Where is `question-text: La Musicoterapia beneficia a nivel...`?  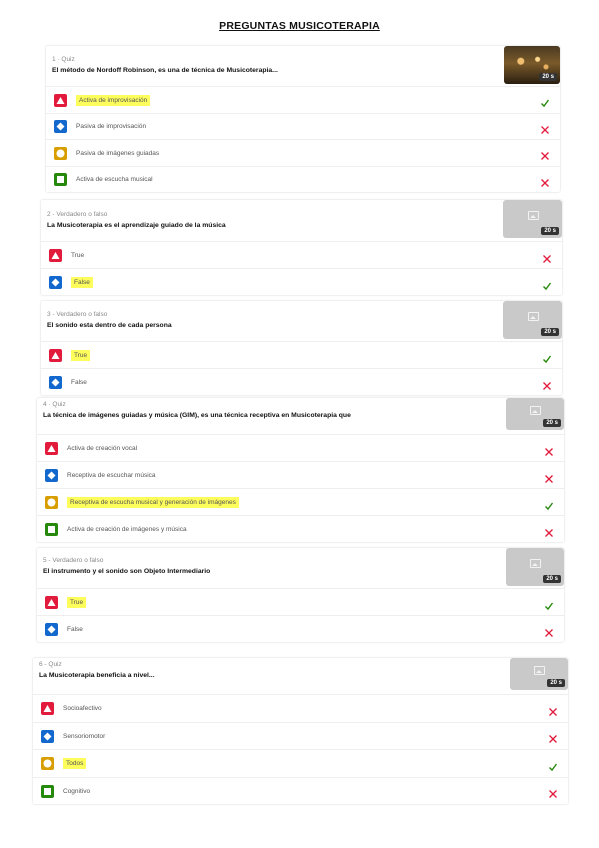
question-text: La Musicoterapia beneficia a nivel... is located at coordinates (97, 675).